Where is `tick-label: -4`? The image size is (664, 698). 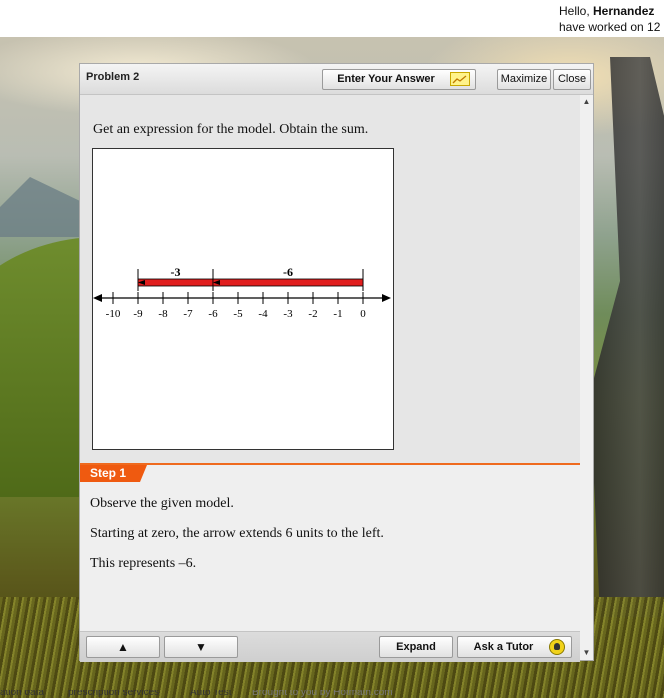 tick-label: -4 is located at coordinates (263, 314).